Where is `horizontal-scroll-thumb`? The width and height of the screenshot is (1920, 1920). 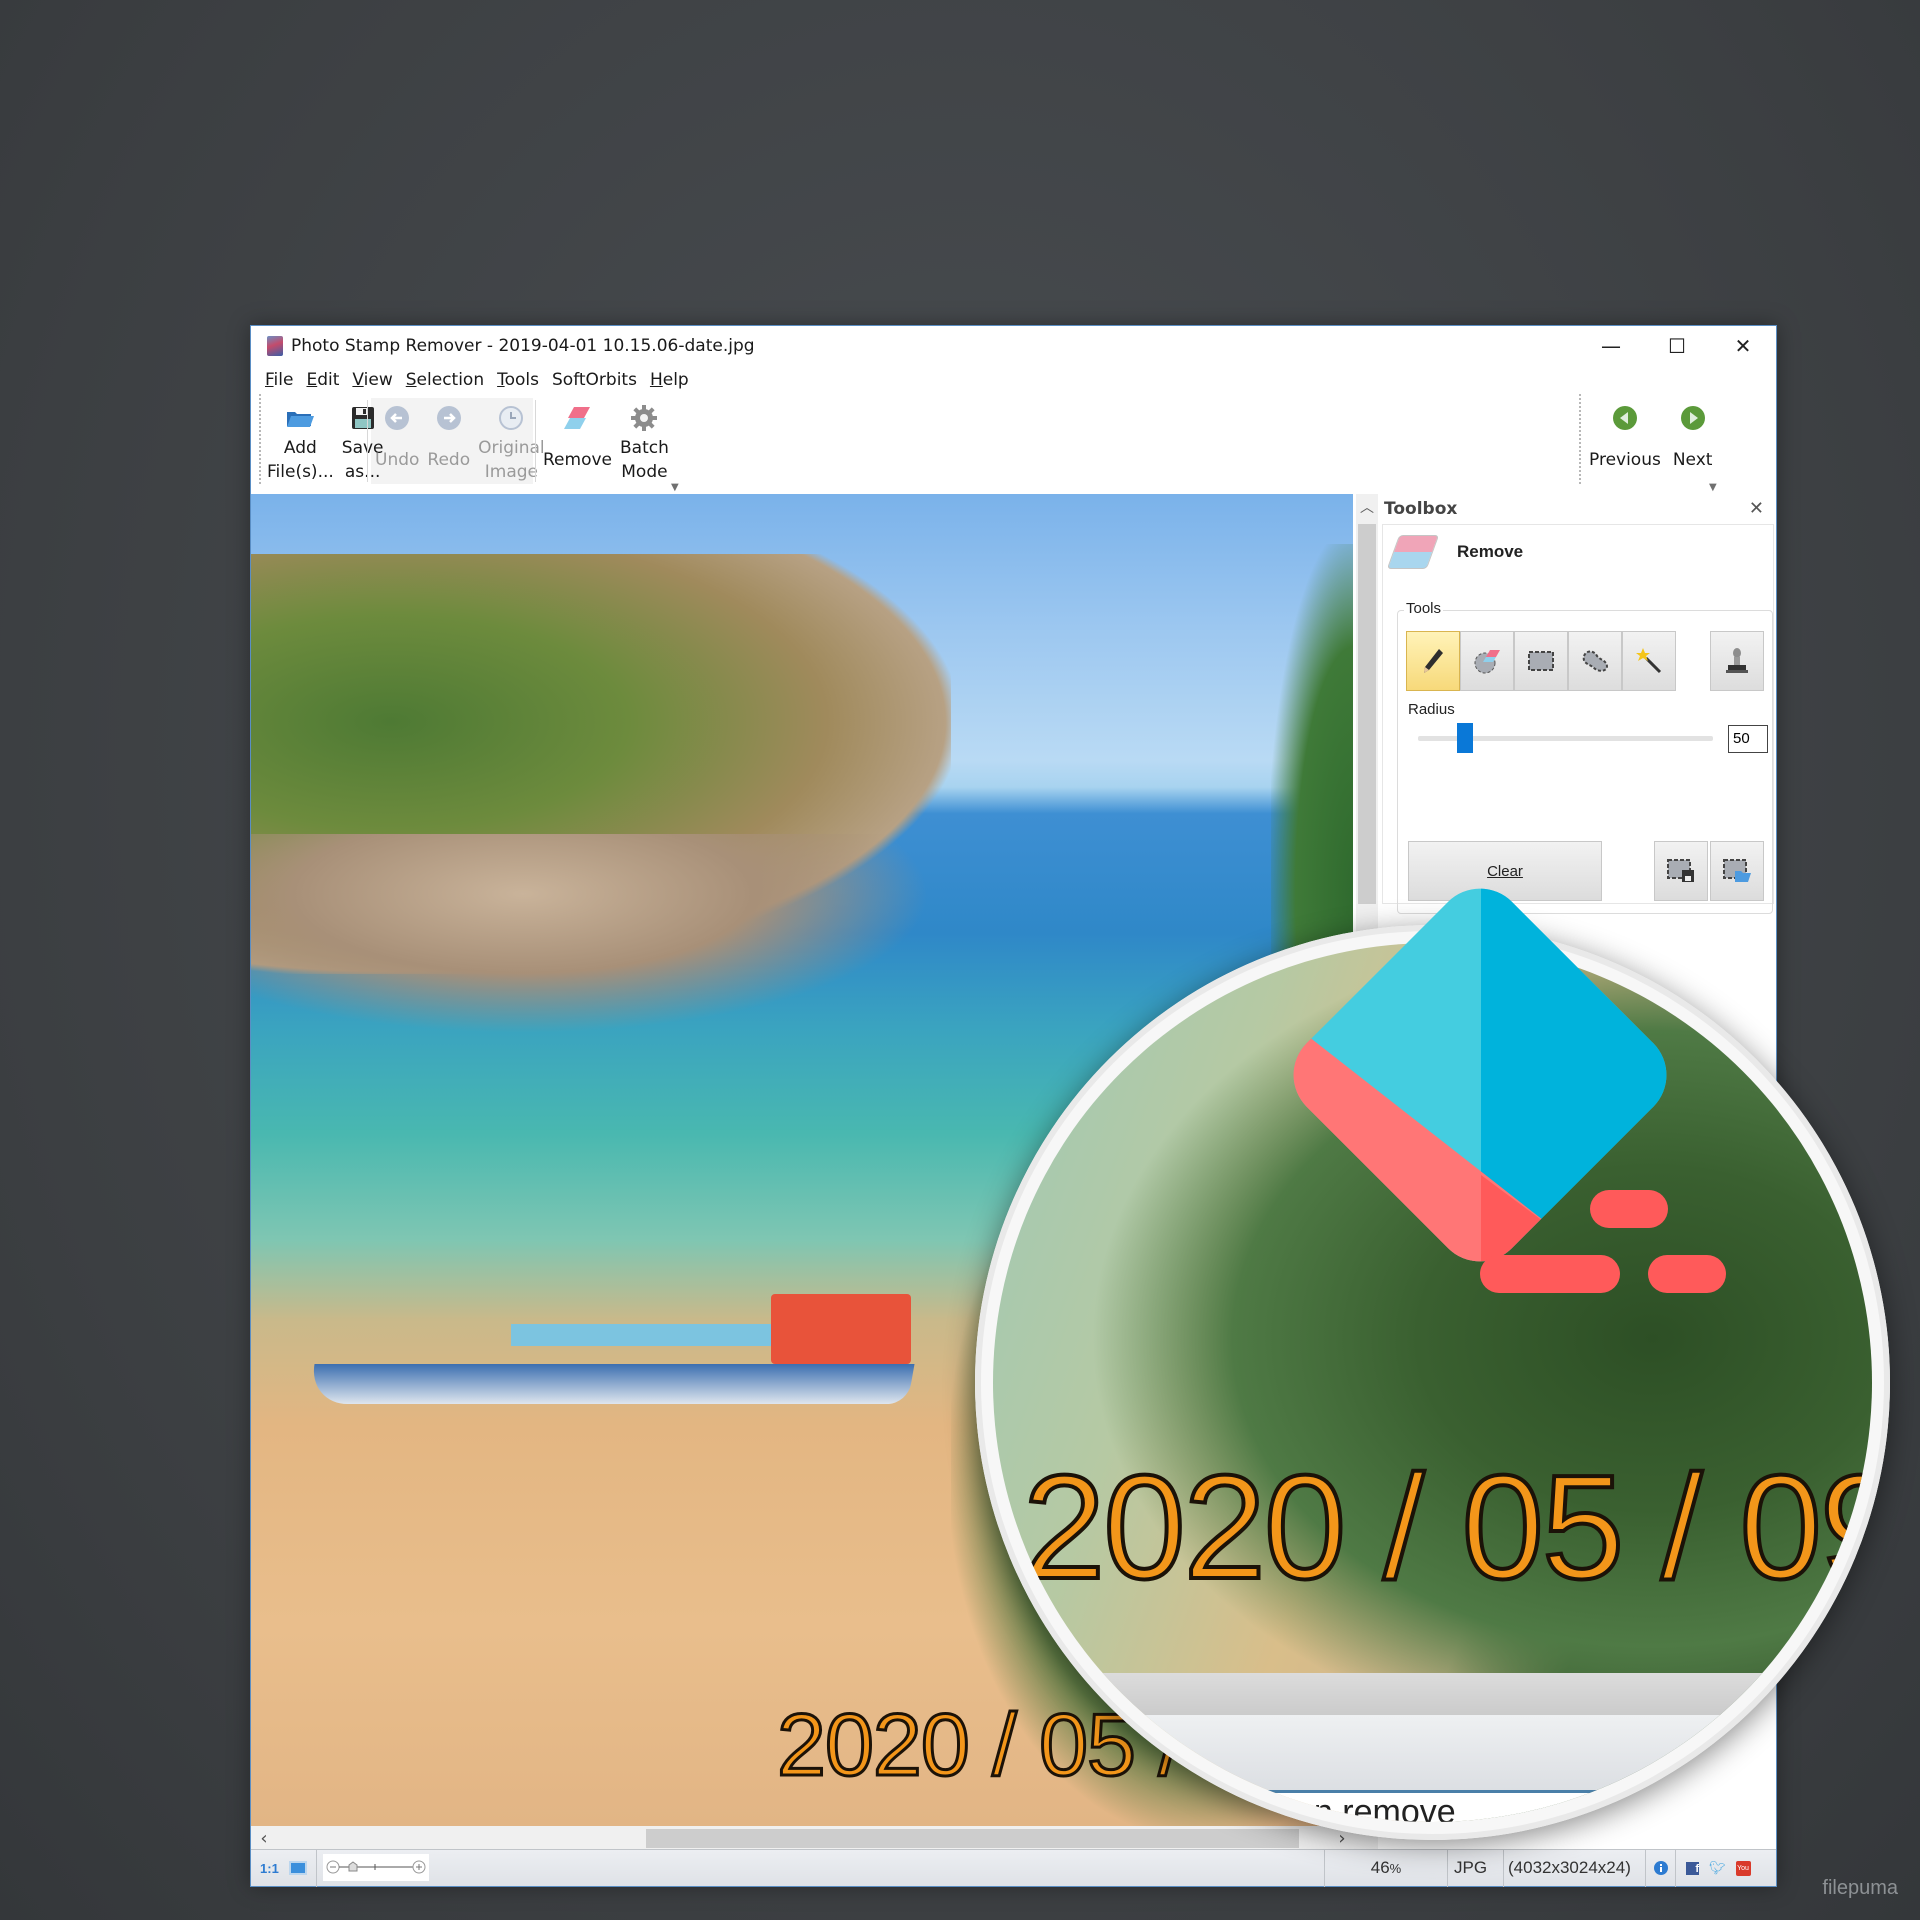 horizontal-scroll-thumb is located at coordinates (972, 1838).